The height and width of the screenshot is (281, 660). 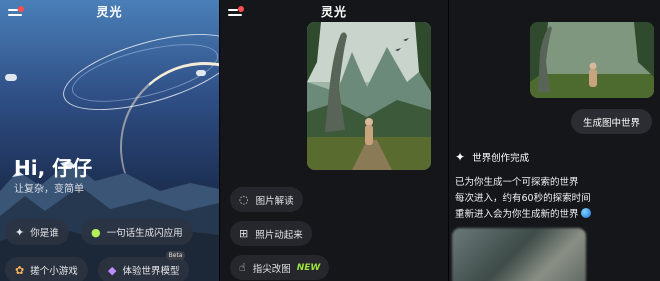 I want to click on status-text: 世界创作完成, so click(x=501, y=158).